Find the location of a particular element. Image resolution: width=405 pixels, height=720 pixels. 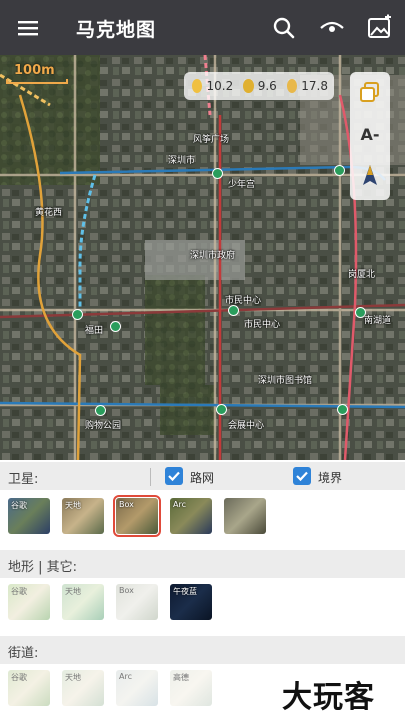

terrain-box-thumb: Box is located at coordinates (137, 602).